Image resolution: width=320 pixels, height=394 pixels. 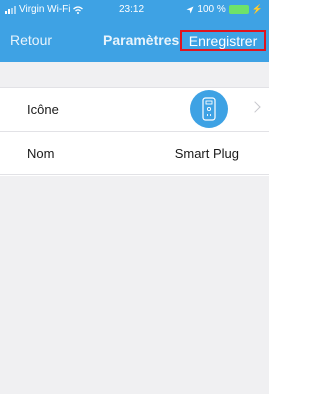 I want to click on status-left: Virgin Wi-Fi, so click(x=44, y=9).